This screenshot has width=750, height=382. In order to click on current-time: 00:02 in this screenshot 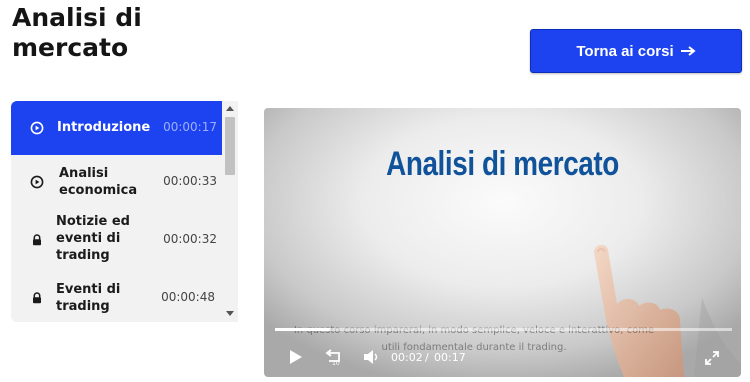, I will do `click(407, 357)`.